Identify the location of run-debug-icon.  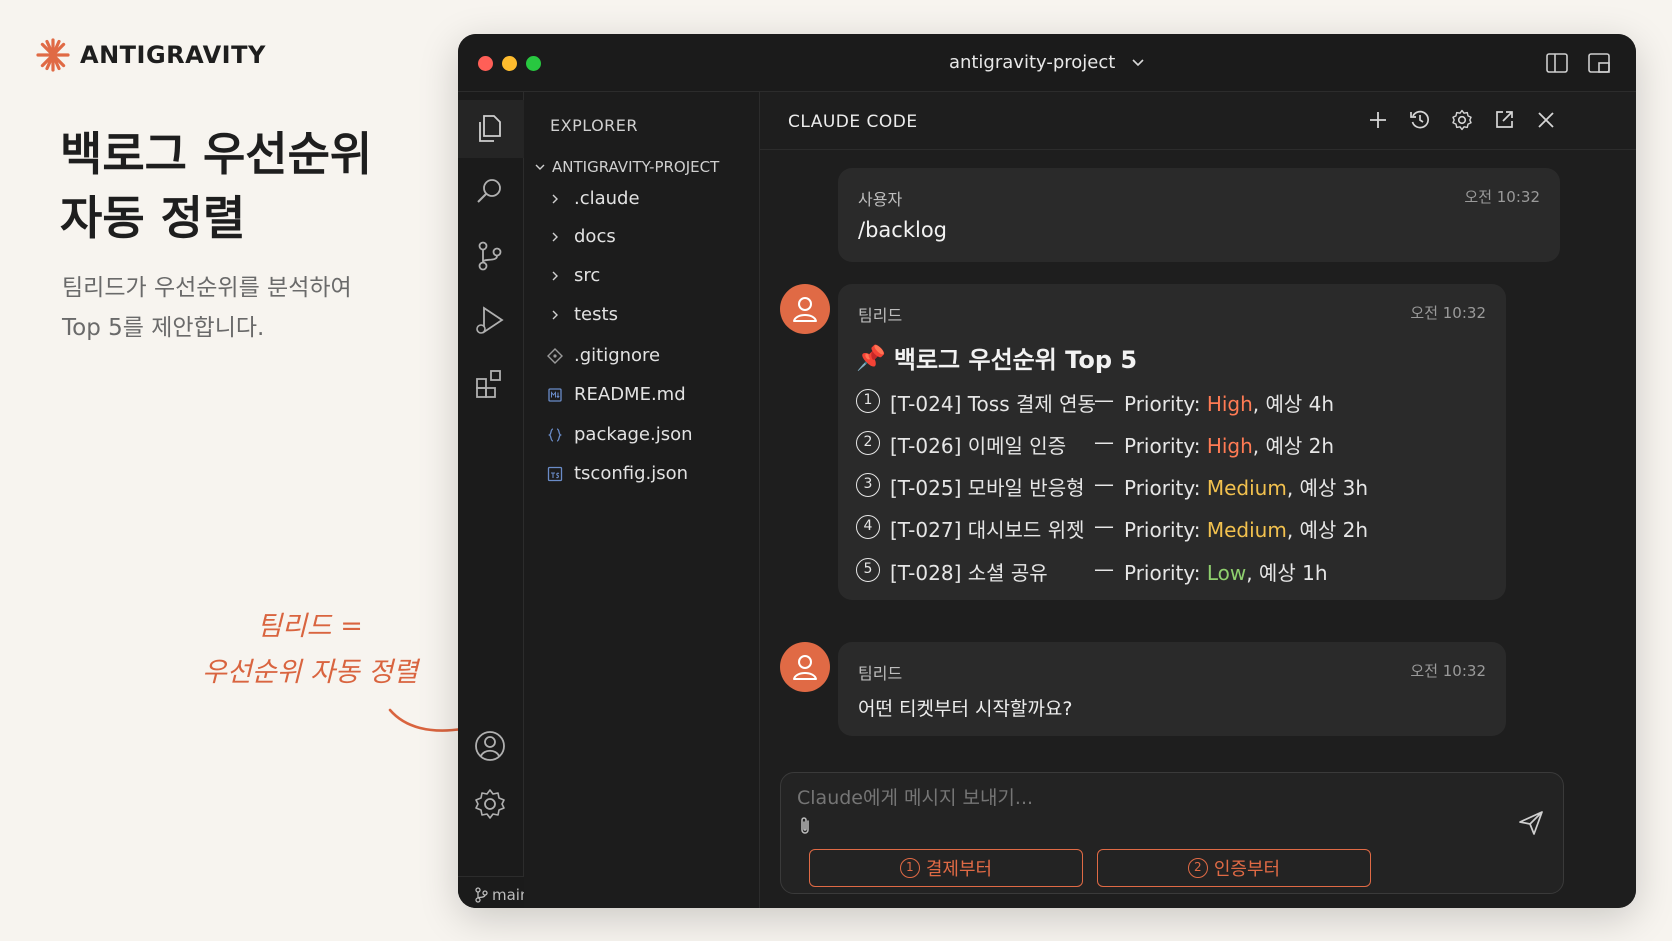
(490, 320).